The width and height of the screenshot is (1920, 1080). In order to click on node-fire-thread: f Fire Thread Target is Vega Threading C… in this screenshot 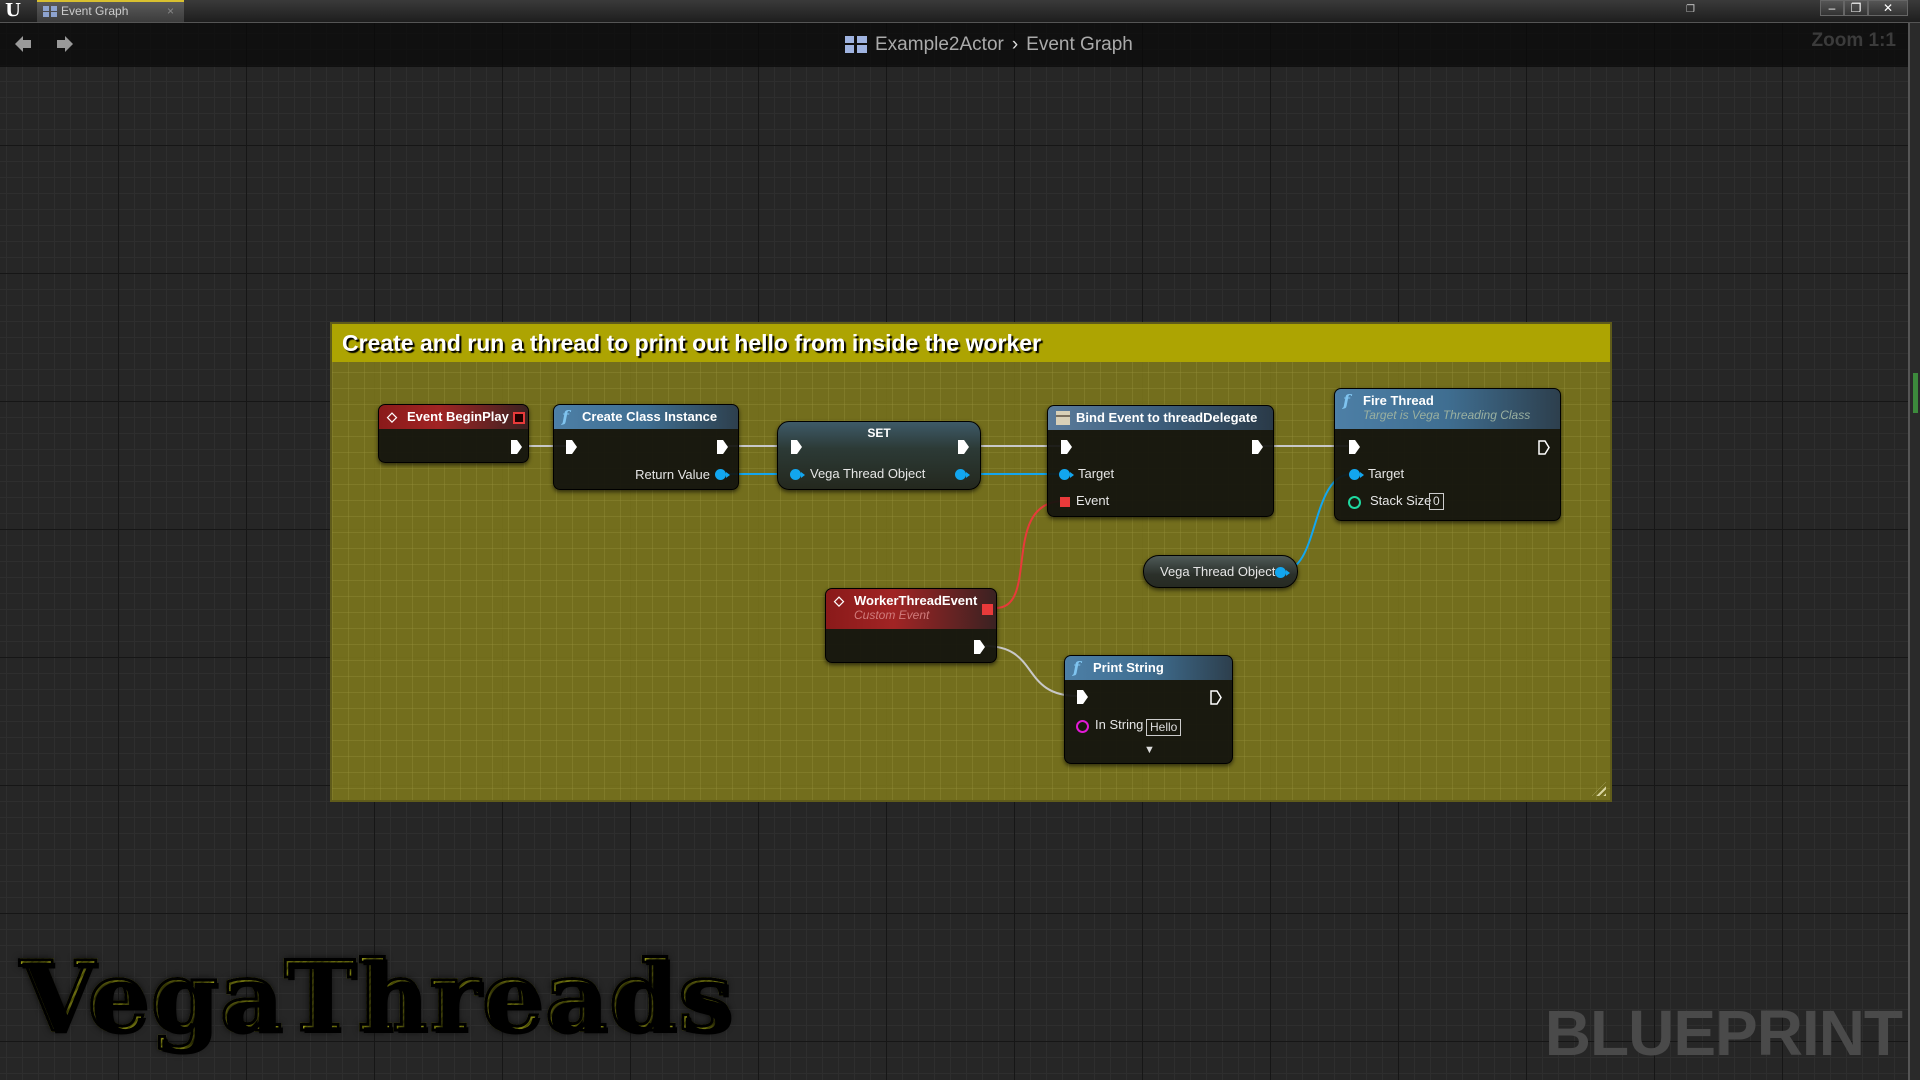, I will do `click(1447, 454)`.